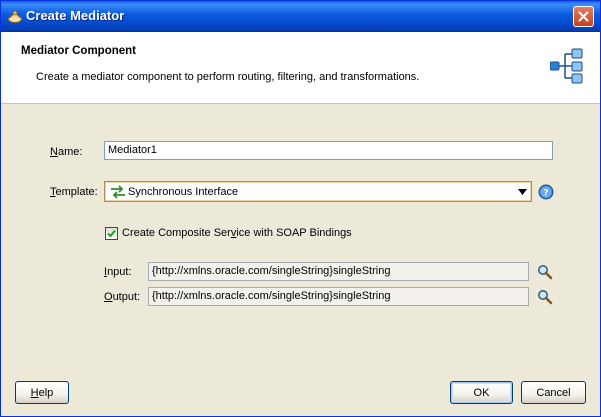  I want to click on app-icon, so click(15, 16).